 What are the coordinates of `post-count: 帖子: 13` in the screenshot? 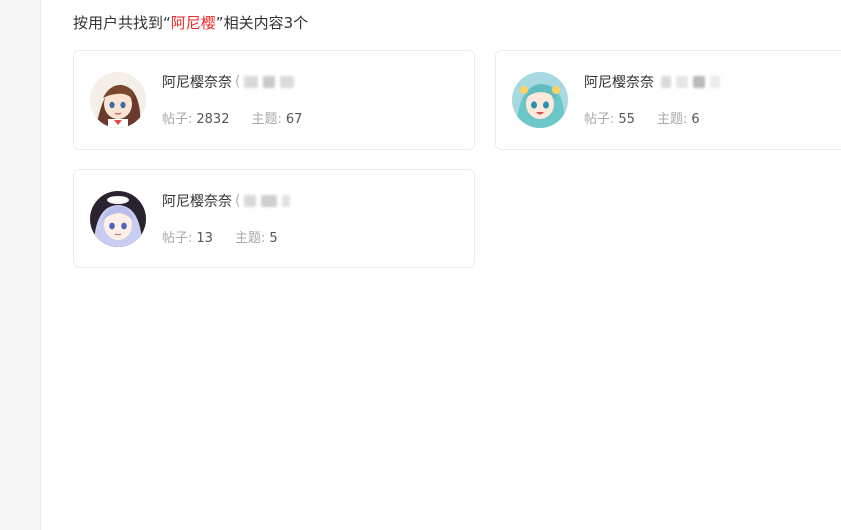 It's located at (187, 238).